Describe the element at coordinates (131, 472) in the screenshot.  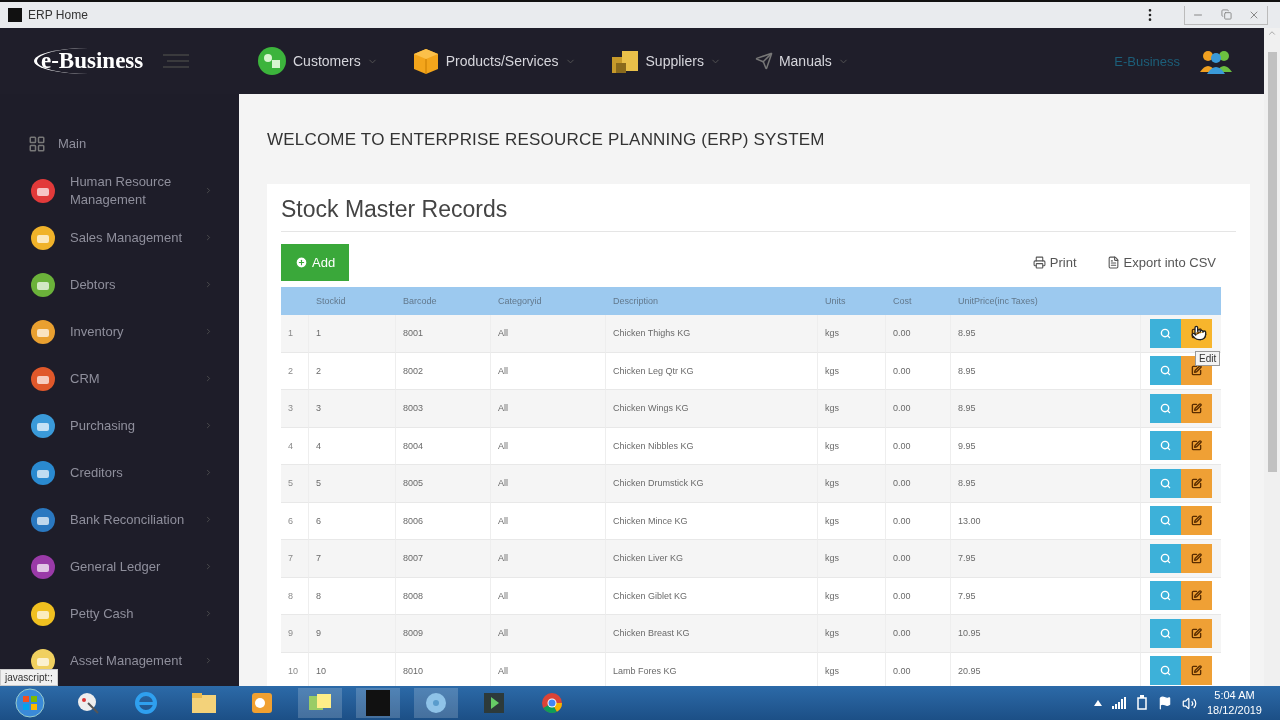
I see `sidebar-item: Creditors` at that location.